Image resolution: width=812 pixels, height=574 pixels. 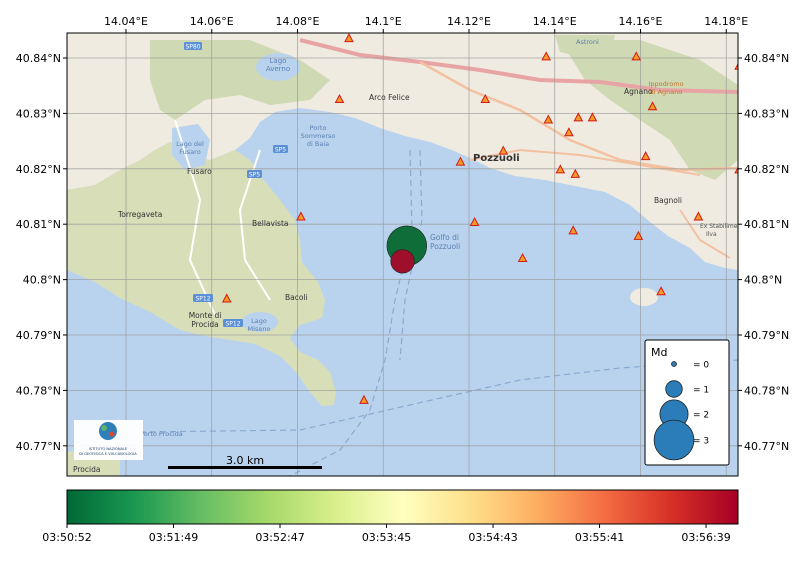 I want to click on lon-tick-label: 14.1°E, so click(x=383, y=21).